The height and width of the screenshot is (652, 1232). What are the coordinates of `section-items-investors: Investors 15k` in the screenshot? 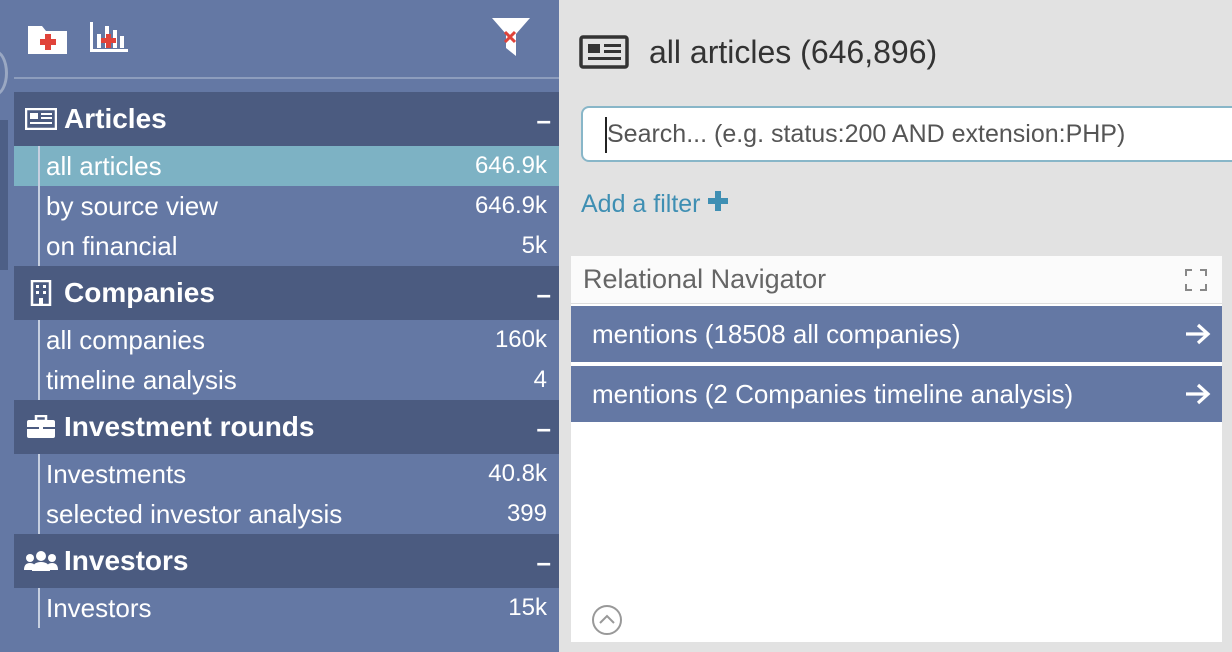 It's located at (286, 608).